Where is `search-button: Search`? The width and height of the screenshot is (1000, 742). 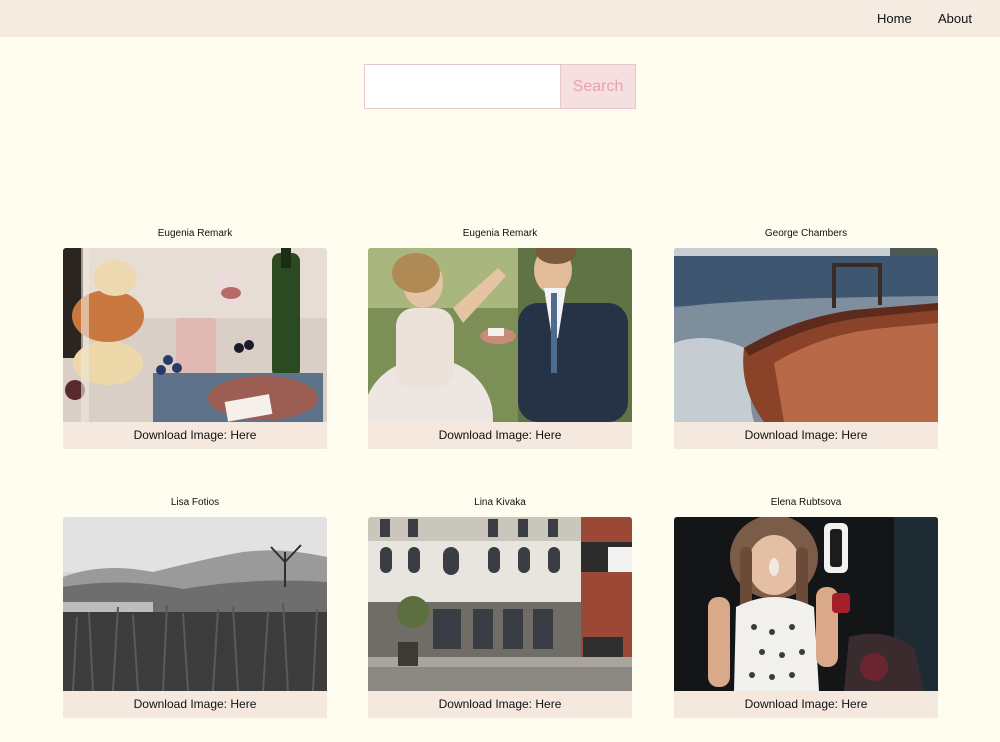 search-button: Search is located at coordinates (598, 86).